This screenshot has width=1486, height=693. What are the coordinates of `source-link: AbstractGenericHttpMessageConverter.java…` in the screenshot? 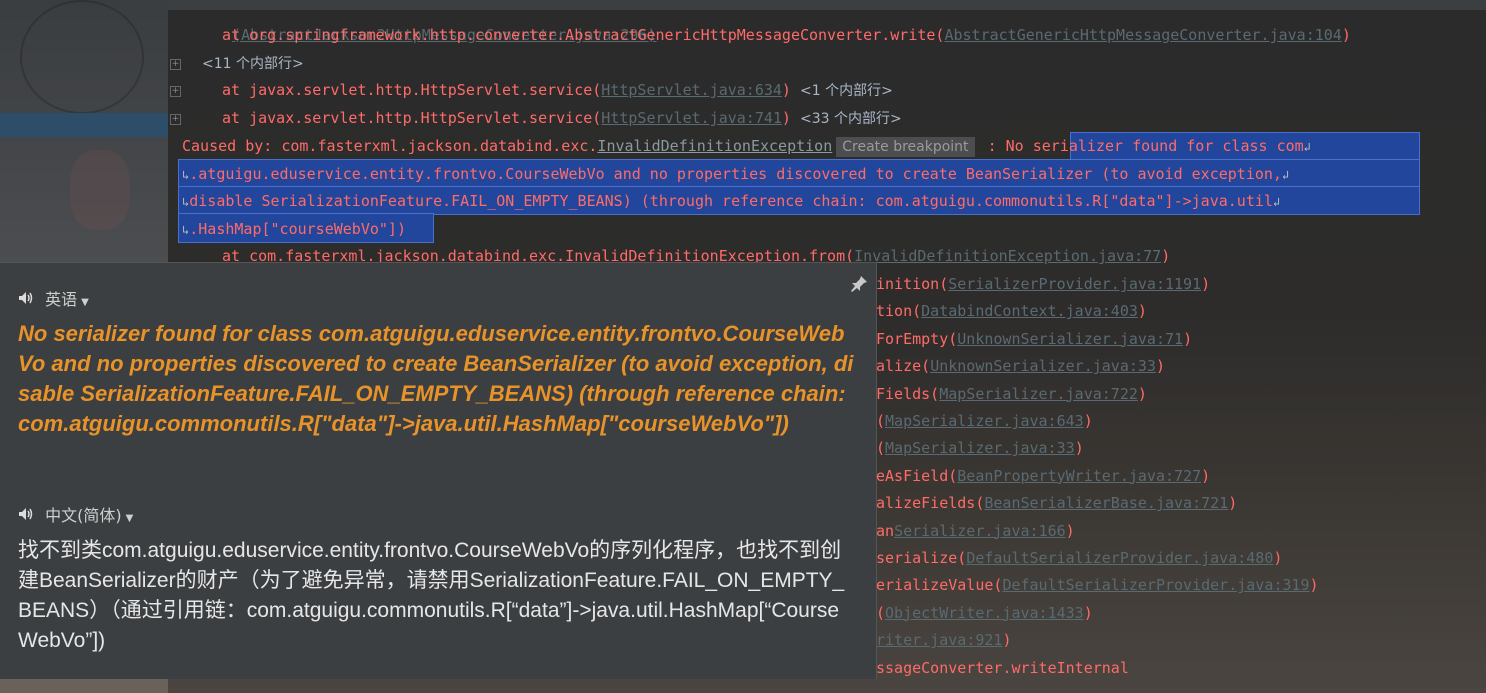 It's located at (1142, 35).